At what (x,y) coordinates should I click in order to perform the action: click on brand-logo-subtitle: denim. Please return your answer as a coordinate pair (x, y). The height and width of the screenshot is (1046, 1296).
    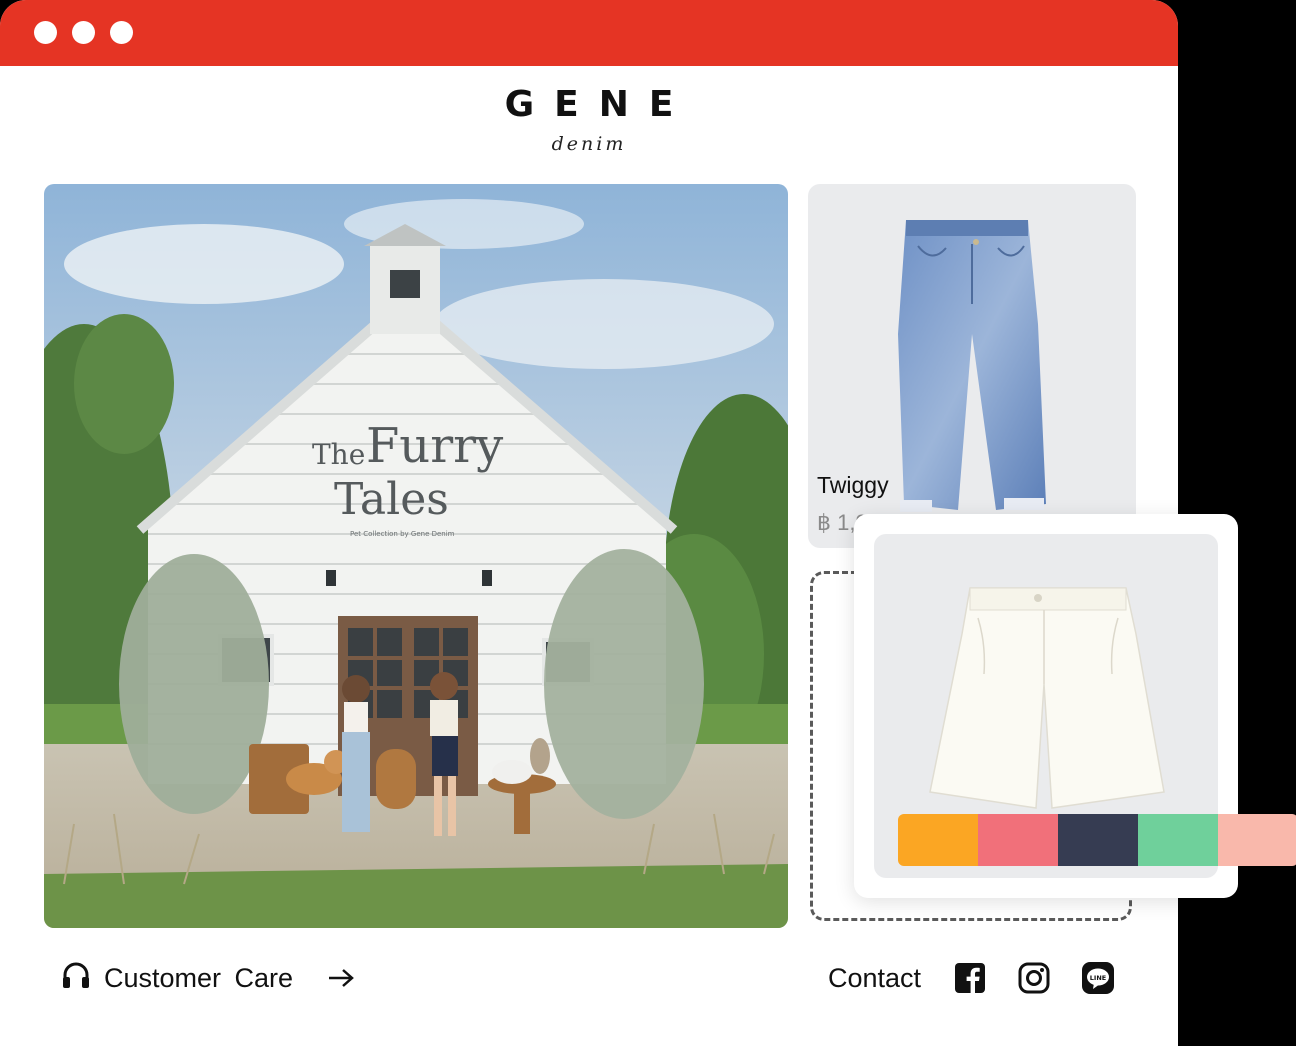
    Looking at the image, I should click on (589, 144).